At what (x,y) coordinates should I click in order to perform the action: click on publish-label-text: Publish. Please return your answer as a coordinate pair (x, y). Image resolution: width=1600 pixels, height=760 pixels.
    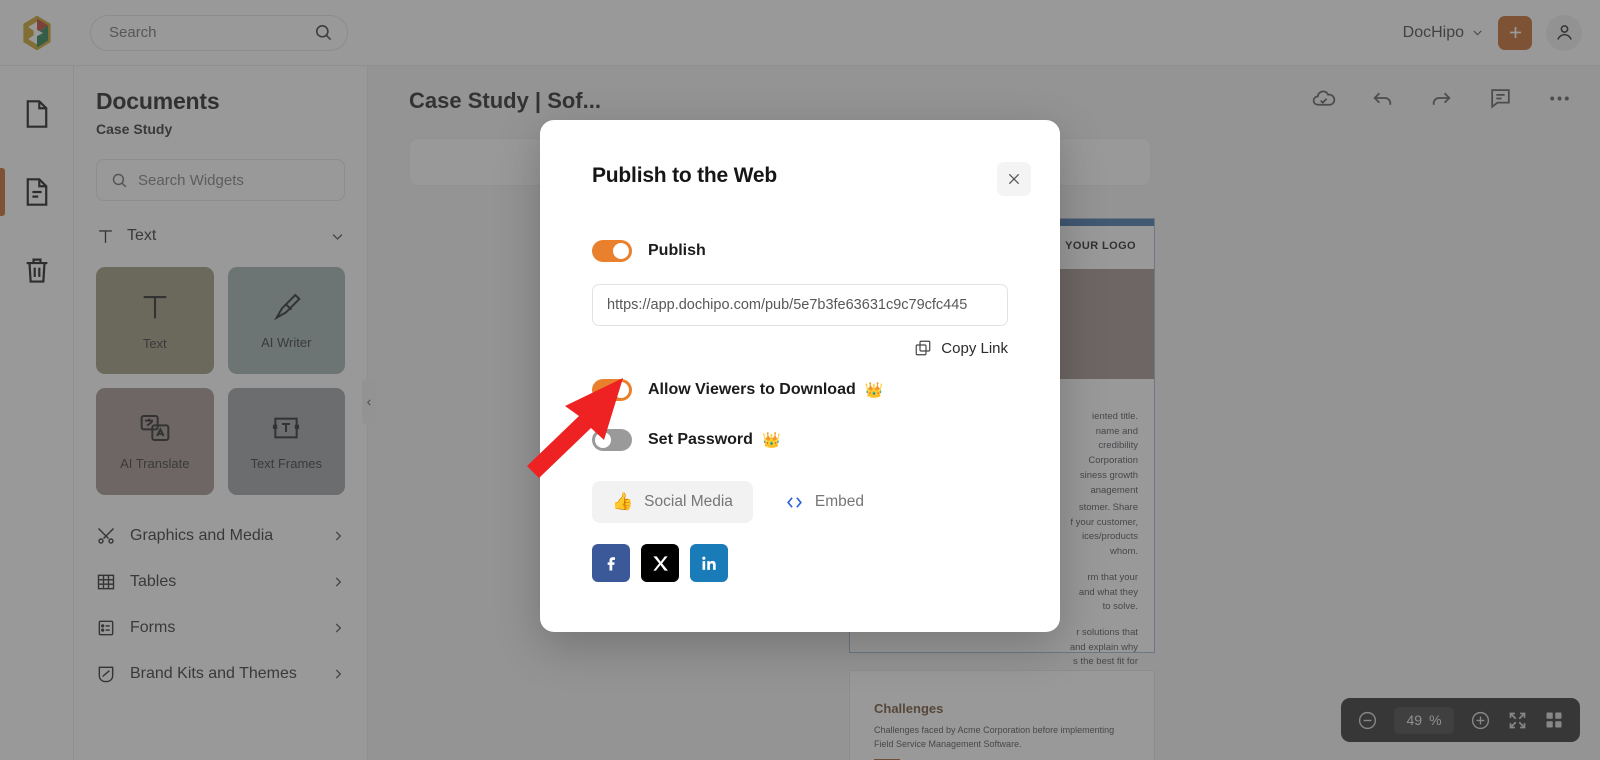
    Looking at the image, I should click on (677, 250).